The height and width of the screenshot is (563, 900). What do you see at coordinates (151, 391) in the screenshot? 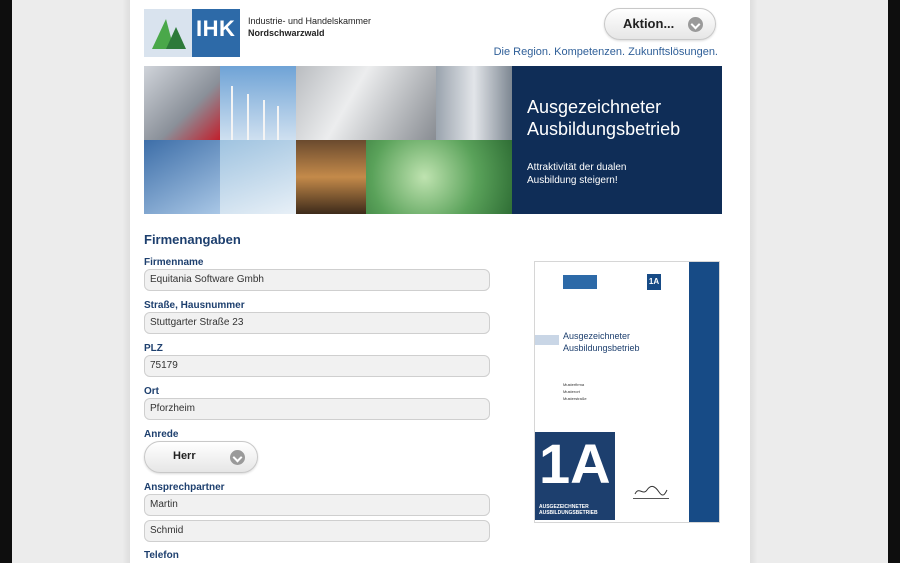
I see `ort-label: Ort` at bounding box center [151, 391].